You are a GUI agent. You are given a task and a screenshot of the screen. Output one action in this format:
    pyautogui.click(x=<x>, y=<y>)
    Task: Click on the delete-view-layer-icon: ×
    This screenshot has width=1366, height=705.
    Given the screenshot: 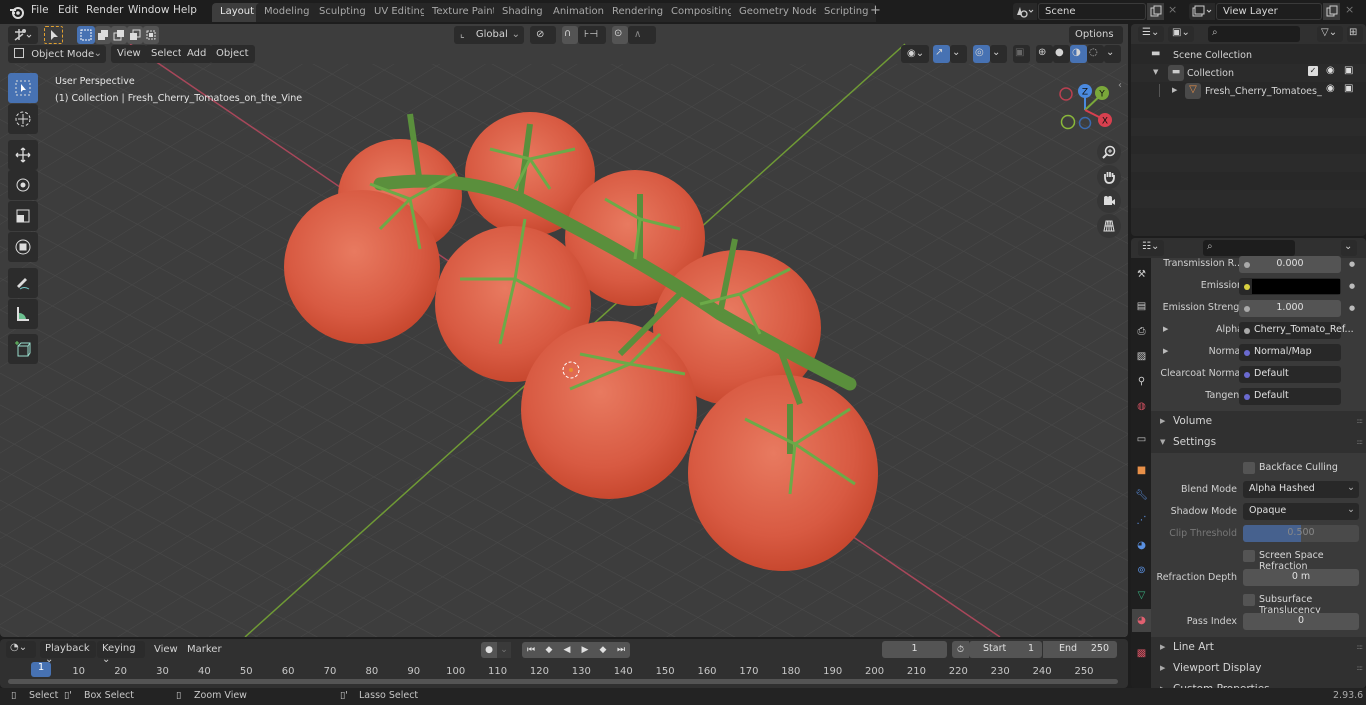 What is the action you would take?
    pyautogui.click(x=1349, y=11)
    